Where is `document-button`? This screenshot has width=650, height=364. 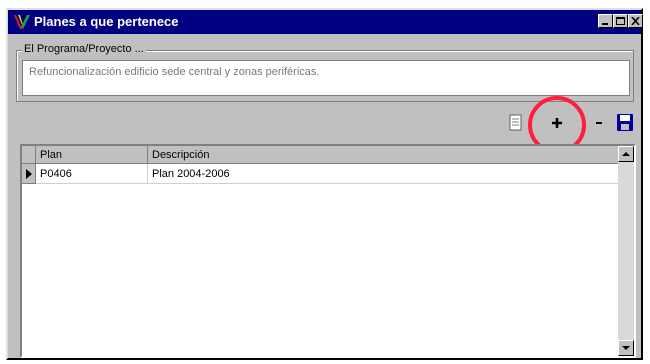 document-button is located at coordinates (515, 123).